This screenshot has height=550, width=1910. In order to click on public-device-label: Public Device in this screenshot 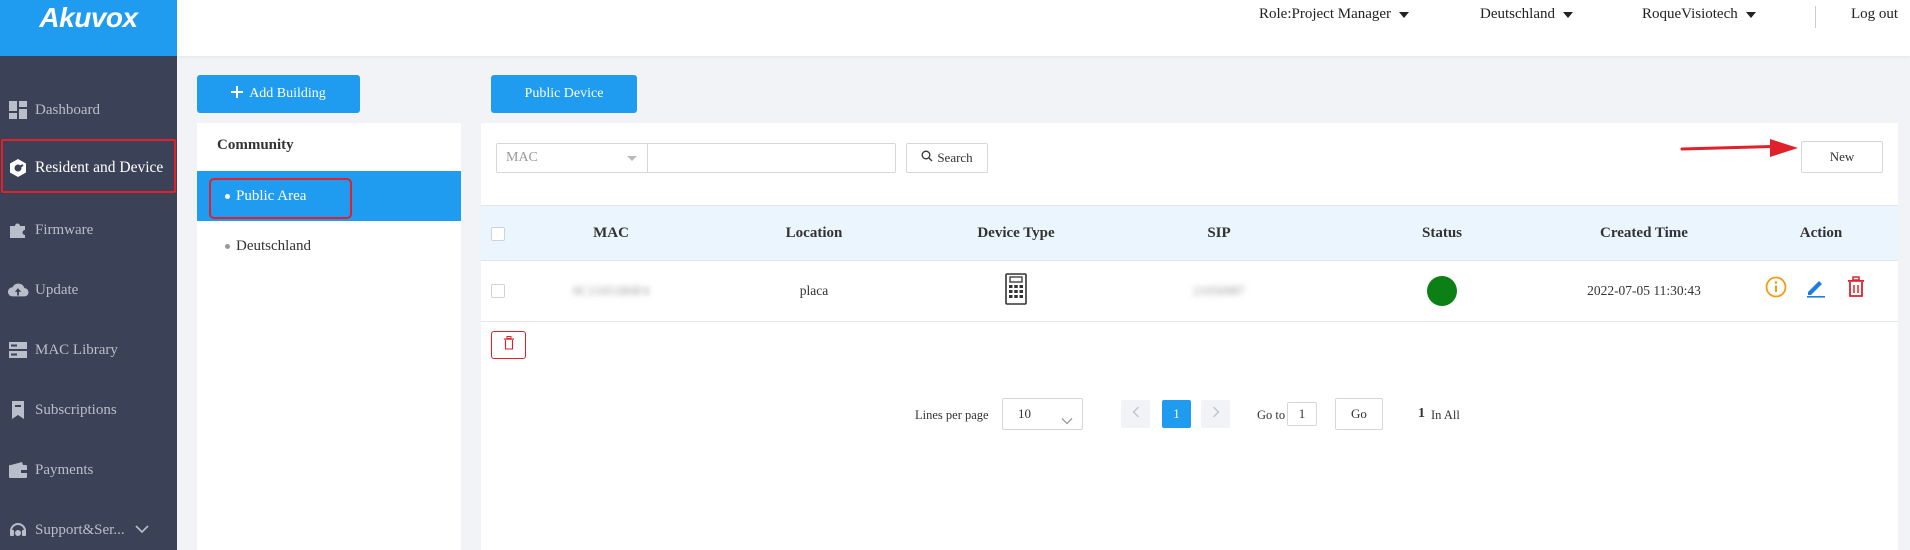, I will do `click(564, 93)`.